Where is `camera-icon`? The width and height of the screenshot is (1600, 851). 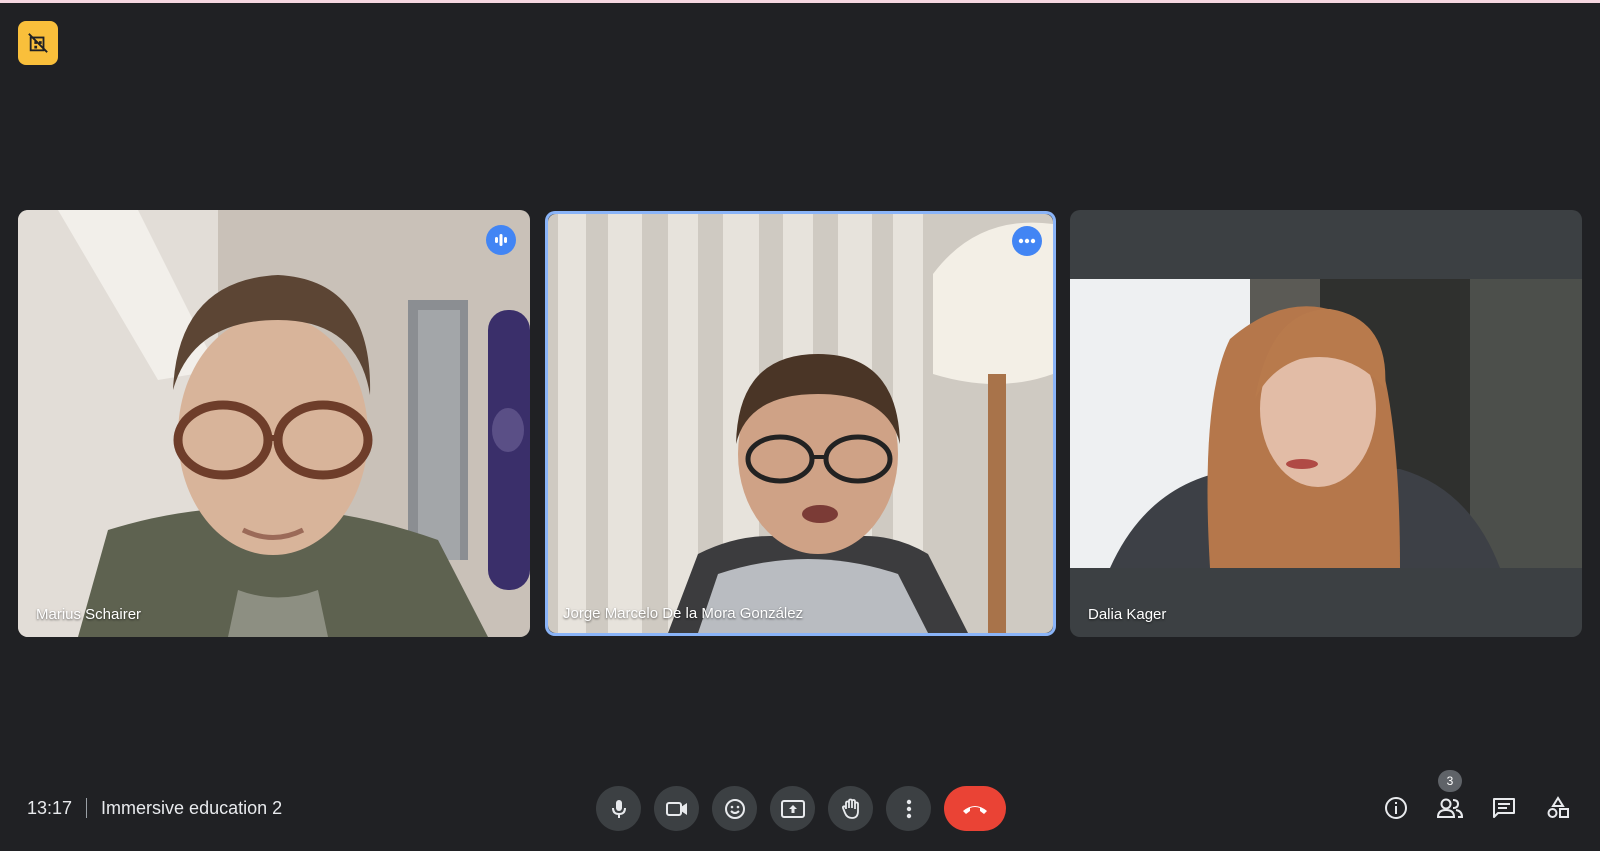 camera-icon is located at coordinates (676, 808).